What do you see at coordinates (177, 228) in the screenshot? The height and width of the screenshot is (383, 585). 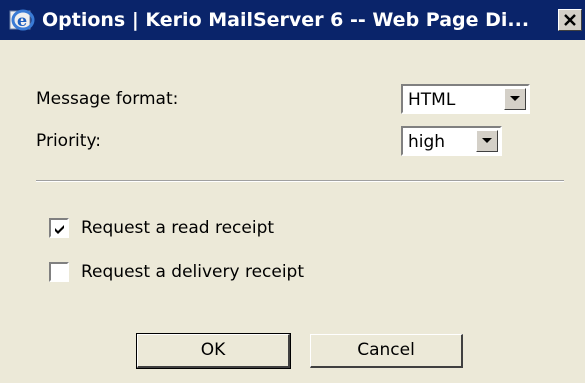 I see `read-receipt-label: Request a read receipt` at bounding box center [177, 228].